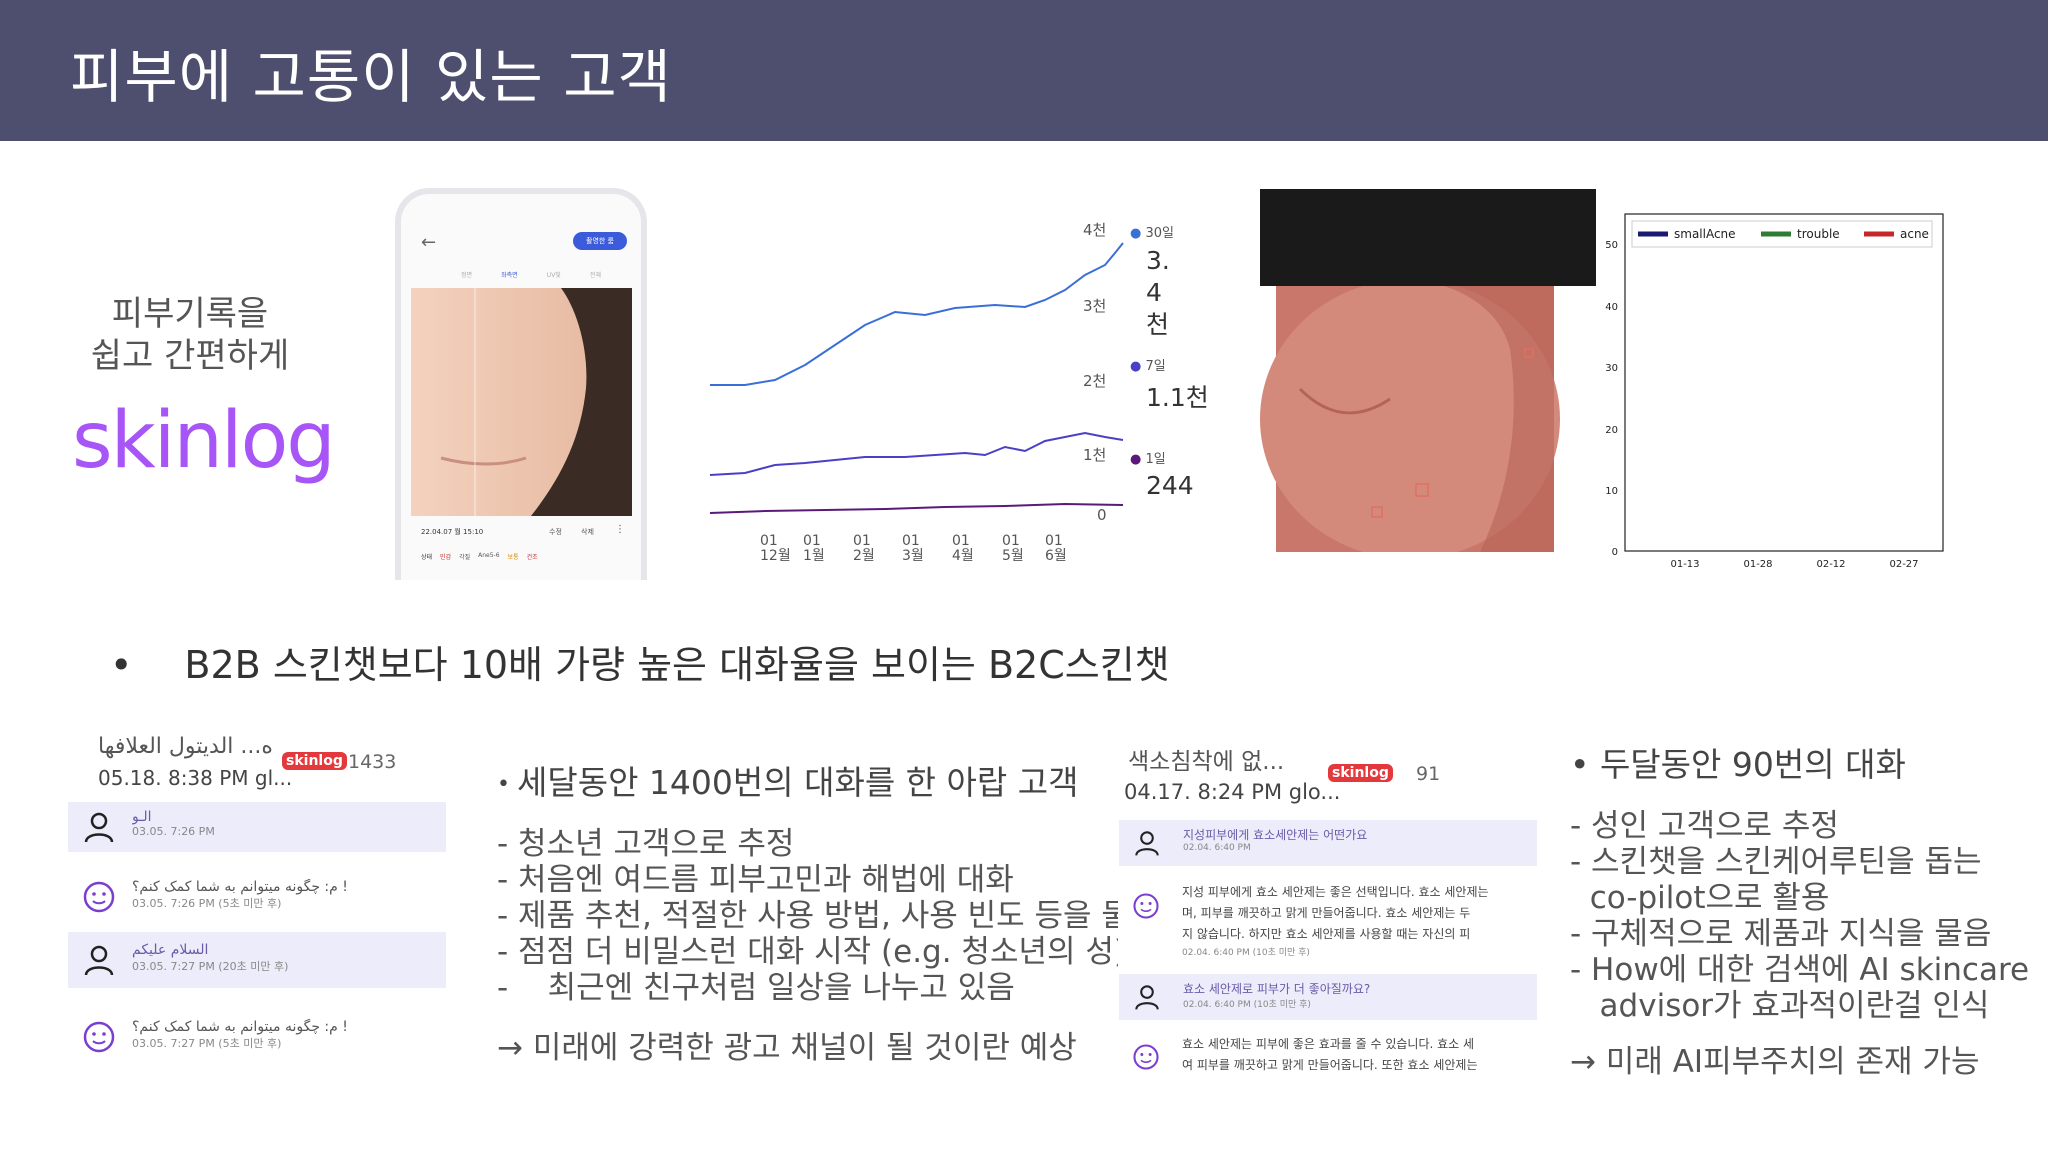 The width and height of the screenshot is (2048, 1152). What do you see at coordinates (811, 952) in the screenshot?
I see `case-line: - 점점 더 비밀스런 대화 시작 (e.g. 청소년의 성)` at bounding box center [811, 952].